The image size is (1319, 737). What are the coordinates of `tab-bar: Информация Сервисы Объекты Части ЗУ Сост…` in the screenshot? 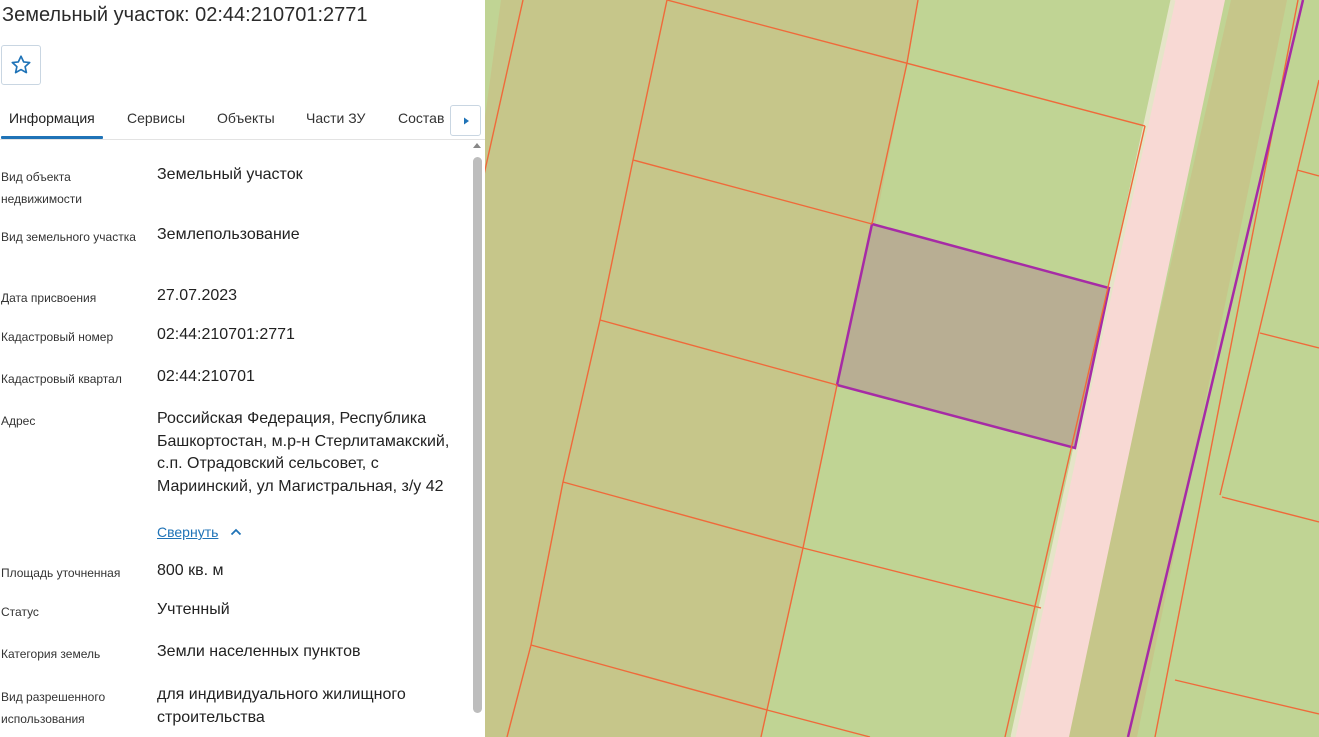 It's located at (242, 120).